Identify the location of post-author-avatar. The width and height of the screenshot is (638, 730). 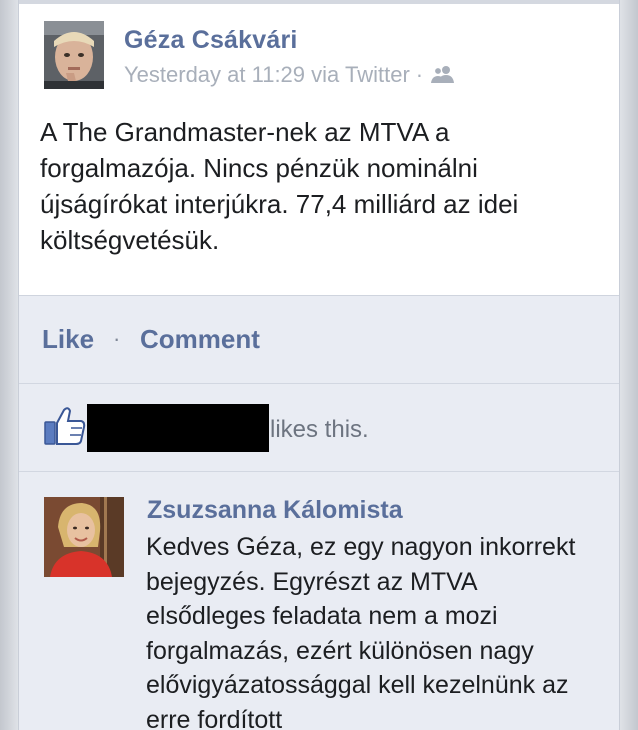
(74, 55).